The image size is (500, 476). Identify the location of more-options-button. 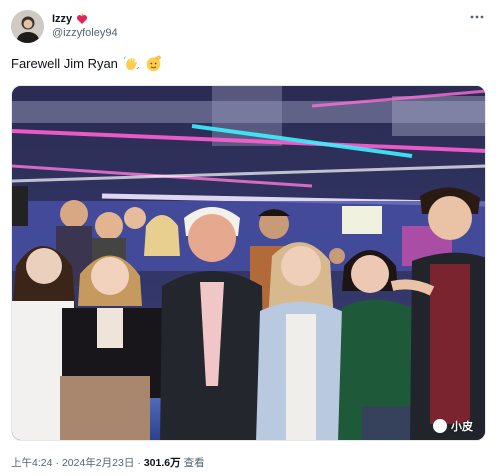
(477, 17).